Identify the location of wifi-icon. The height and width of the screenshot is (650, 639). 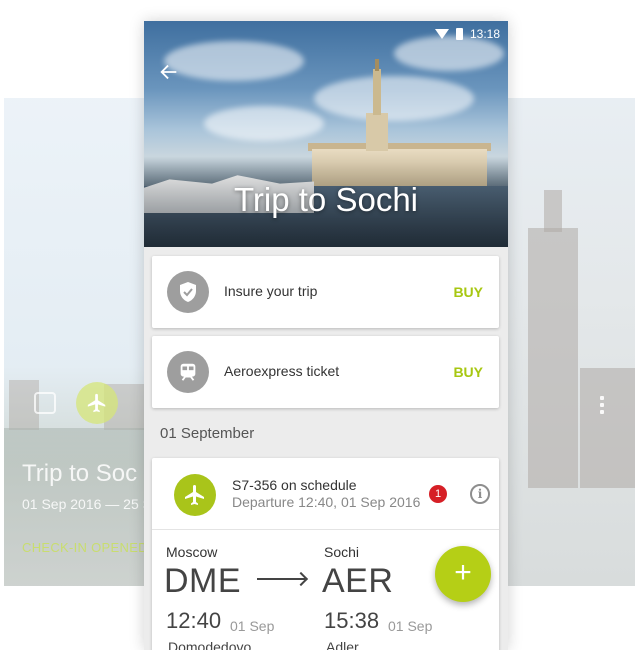
(441, 34).